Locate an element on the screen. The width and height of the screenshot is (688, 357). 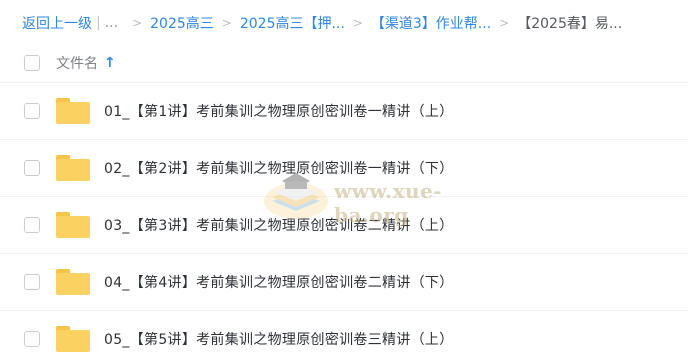
list-item: 05_【第5讲】考前集训之物理原创密训卷三精讲（上） is located at coordinates (344, 334).